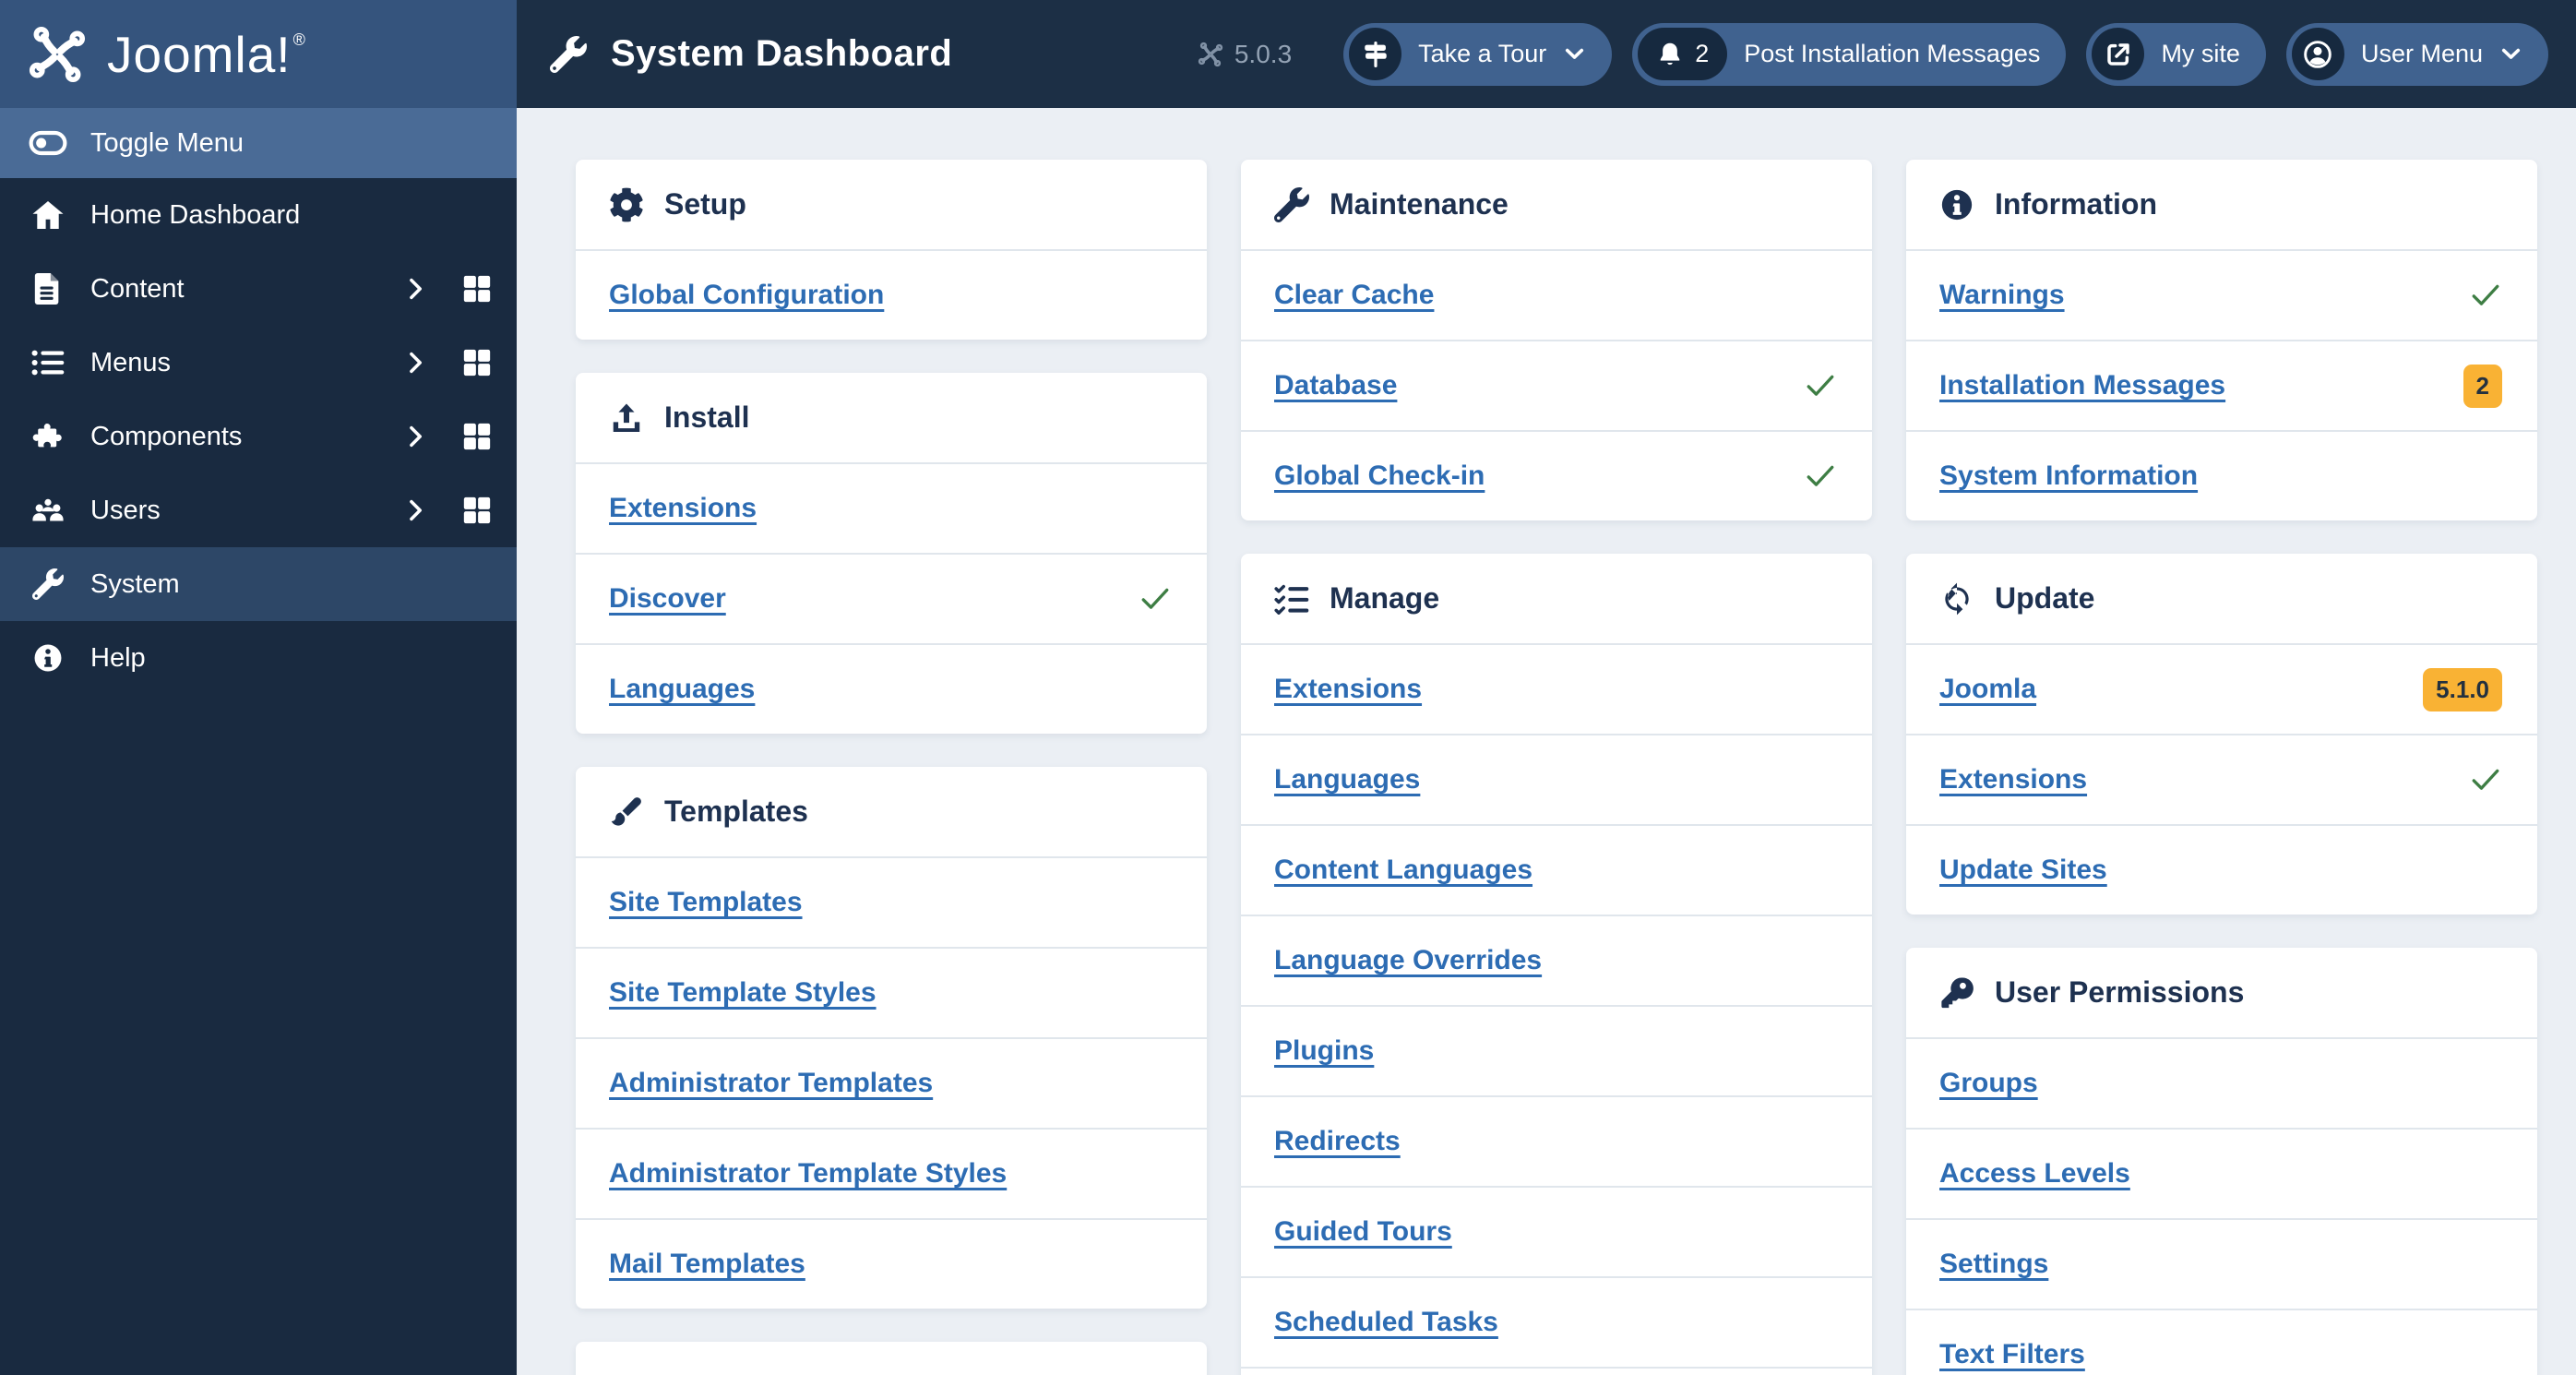 The height and width of the screenshot is (1375, 2576). Describe the element at coordinates (626, 418) in the screenshot. I see `upload-icon` at that location.